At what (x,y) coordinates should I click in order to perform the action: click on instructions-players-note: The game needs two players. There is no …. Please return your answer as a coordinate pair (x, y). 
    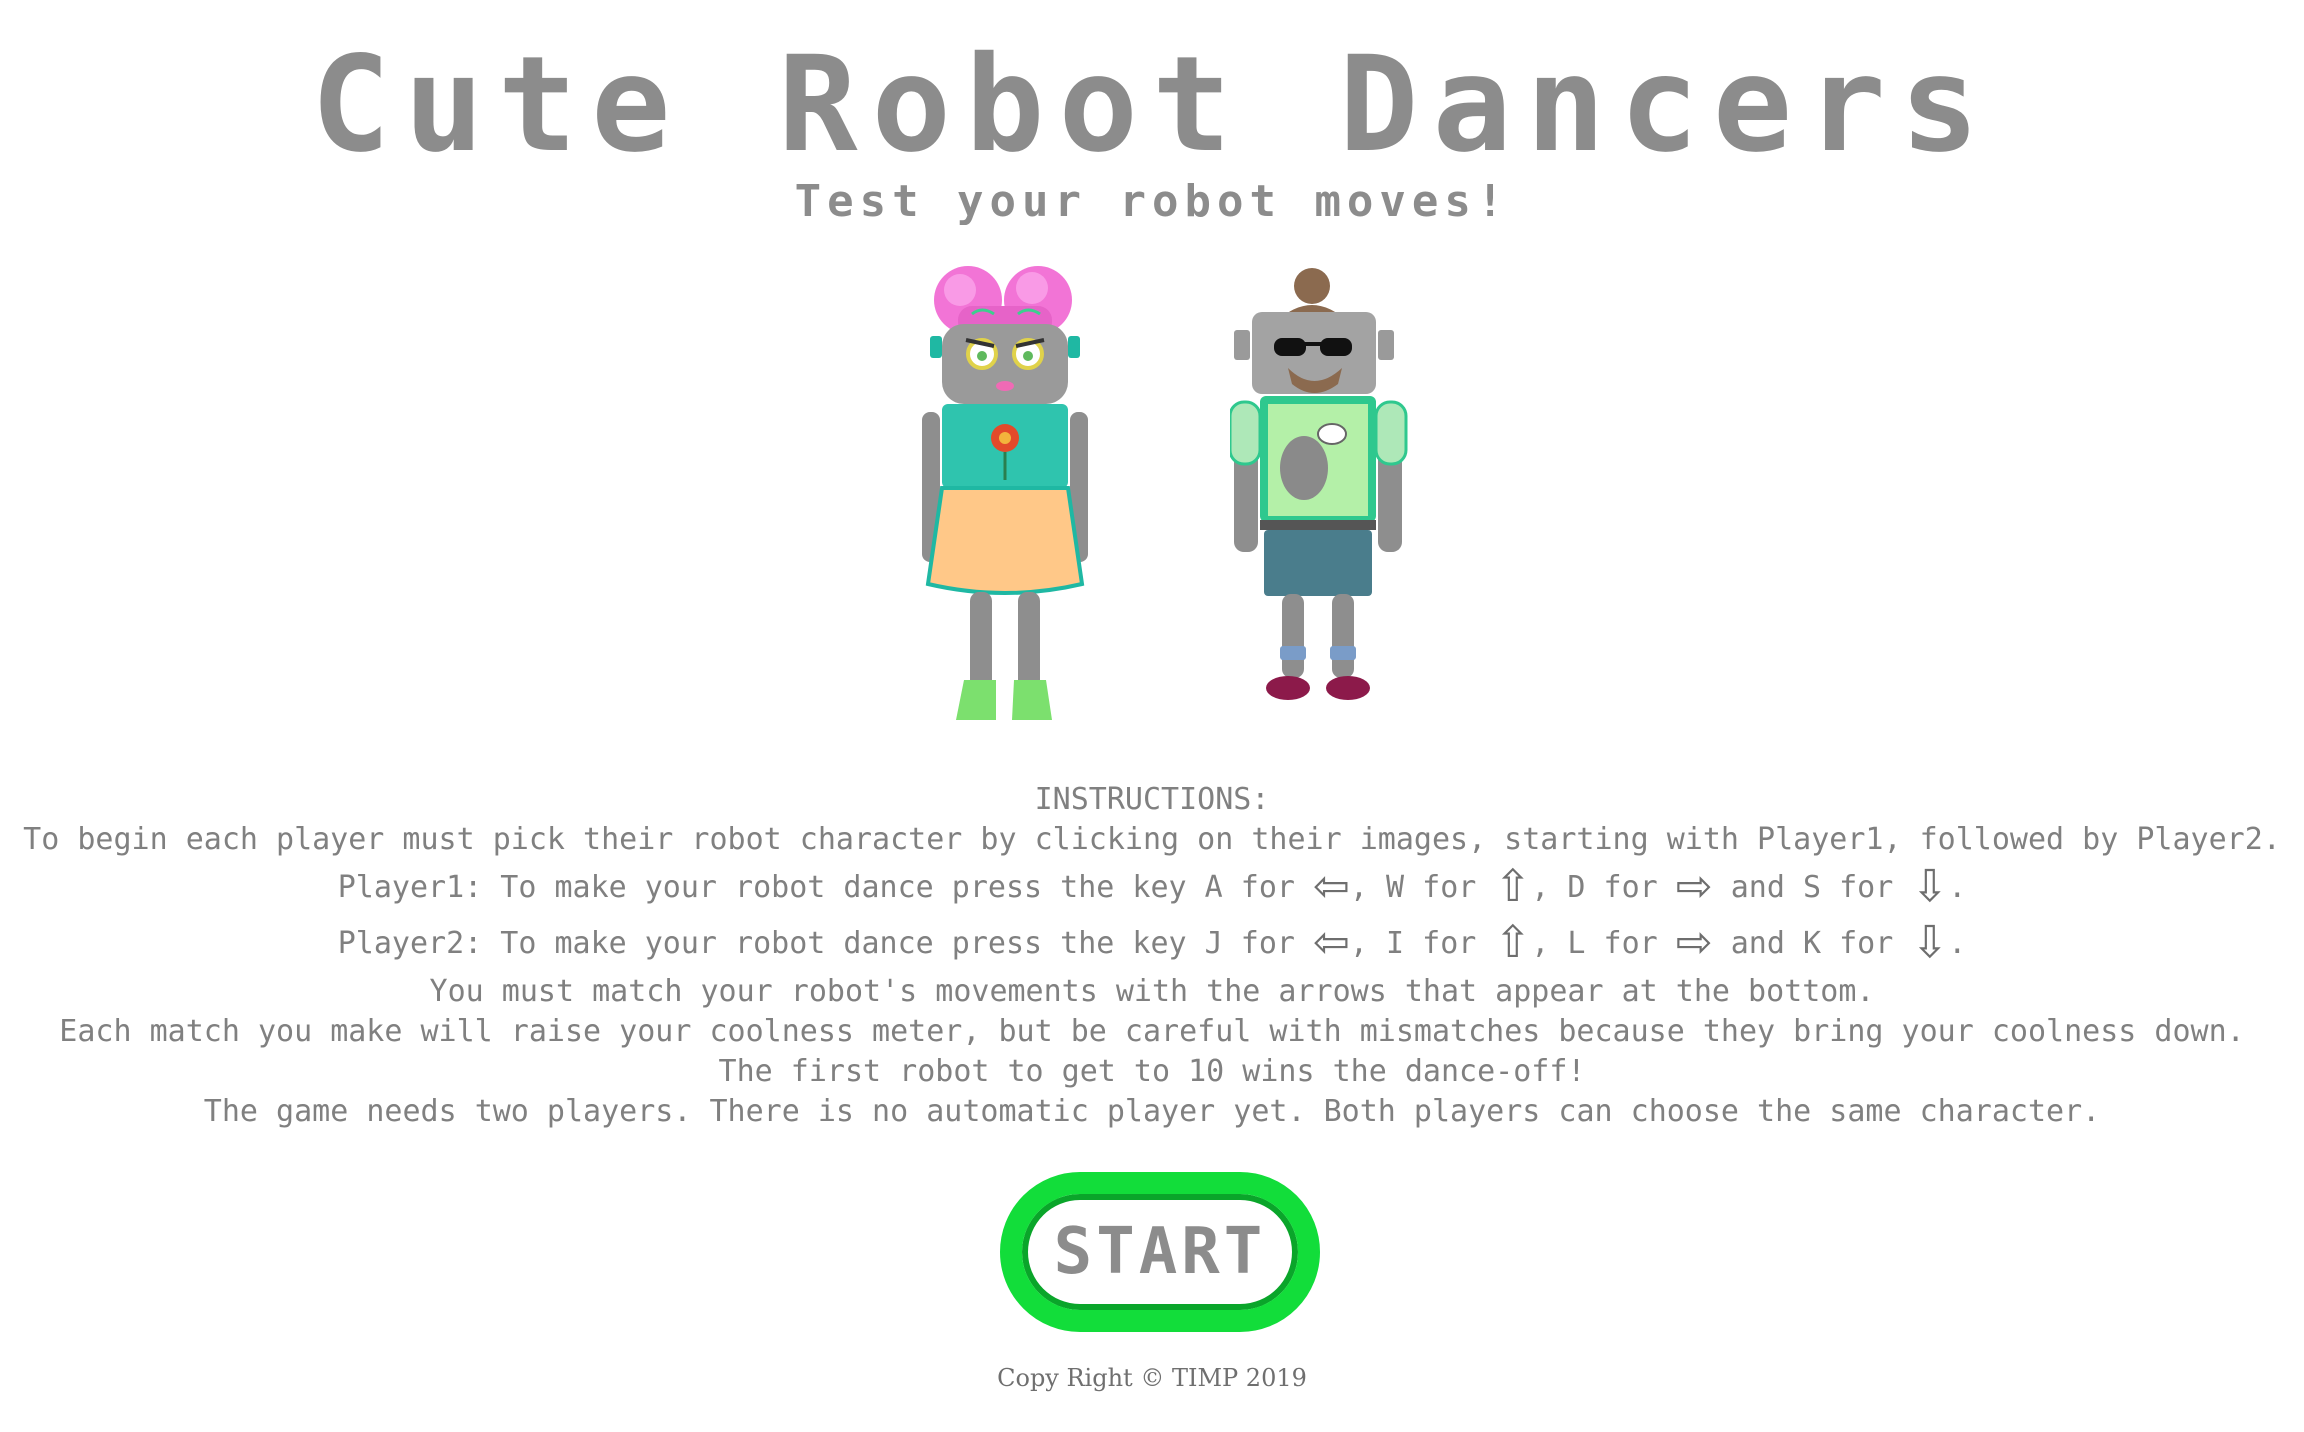
    Looking at the image, I should click on (1152, 1111).